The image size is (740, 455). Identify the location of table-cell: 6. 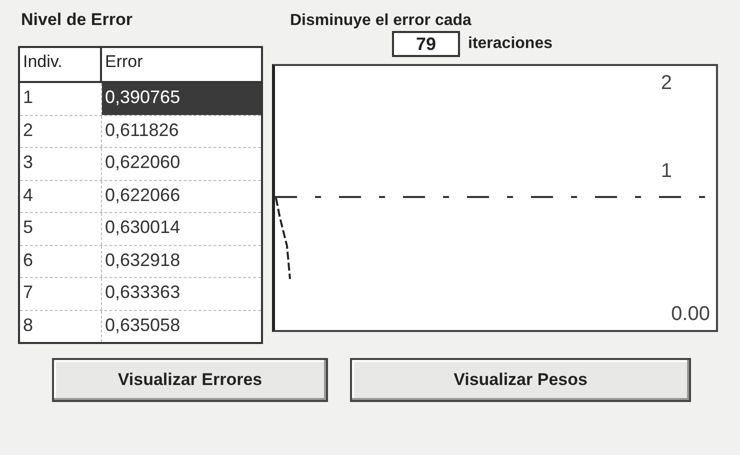
(61, 261).